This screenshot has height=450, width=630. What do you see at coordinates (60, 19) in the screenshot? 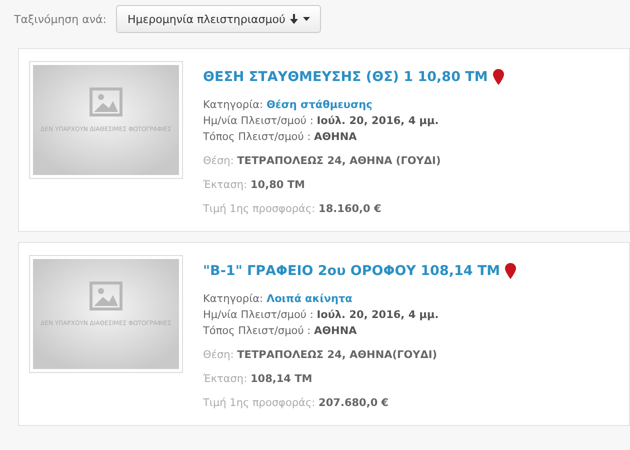
I see `sort-label: Ταξινόμηση ανά:` at bounding box center [60, 19].